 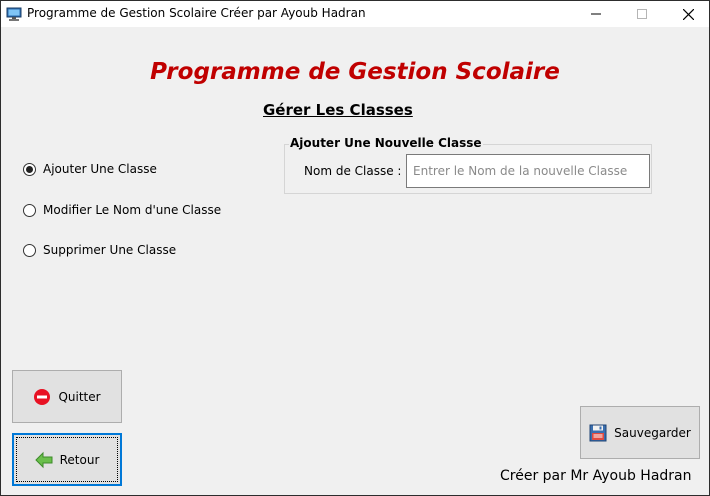 I want to click on radio-label: Modifier Le Nom d'une Classe, so click(x=132, y=210).